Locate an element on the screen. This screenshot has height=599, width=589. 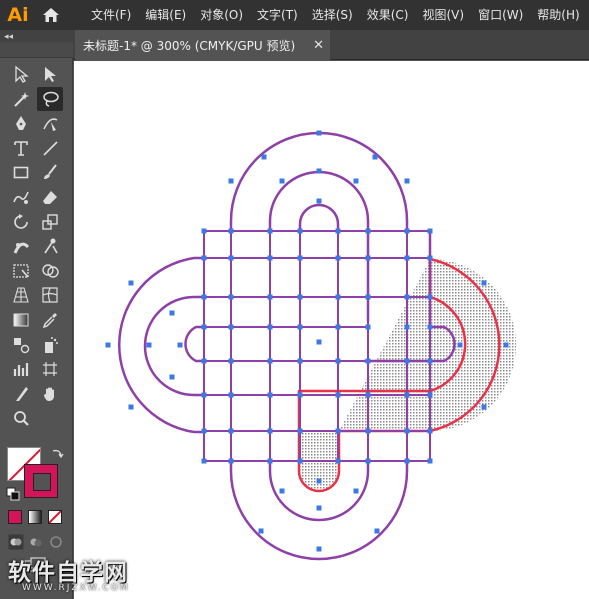
knot-outer-path is located at coordinates (319, 182).